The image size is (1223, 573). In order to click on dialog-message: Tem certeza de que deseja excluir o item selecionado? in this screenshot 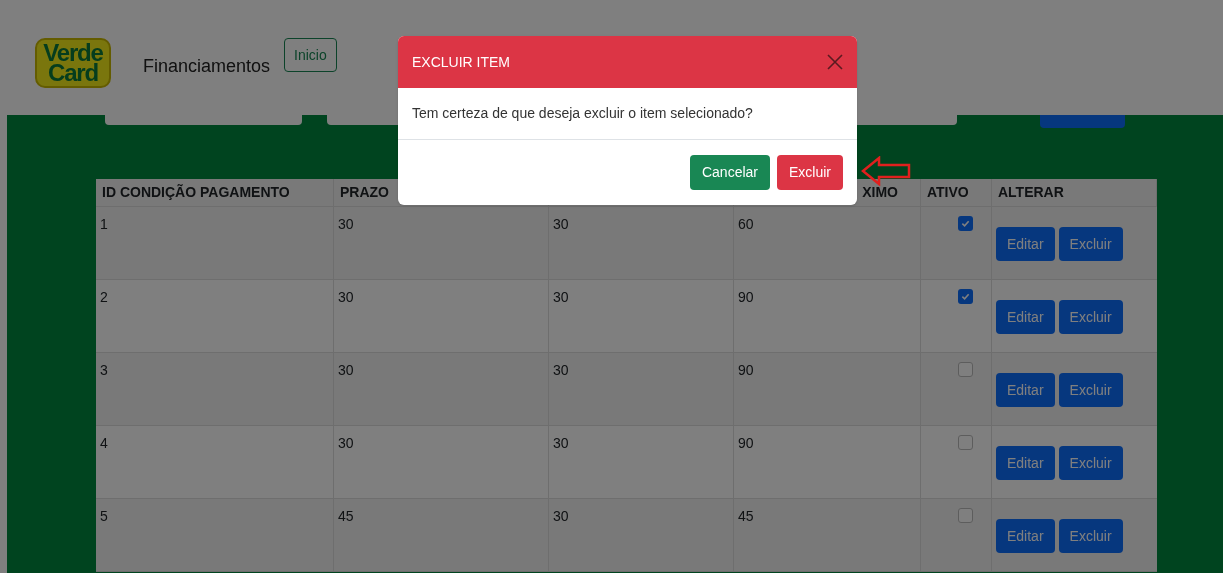, I will do `click(582, 113)`.